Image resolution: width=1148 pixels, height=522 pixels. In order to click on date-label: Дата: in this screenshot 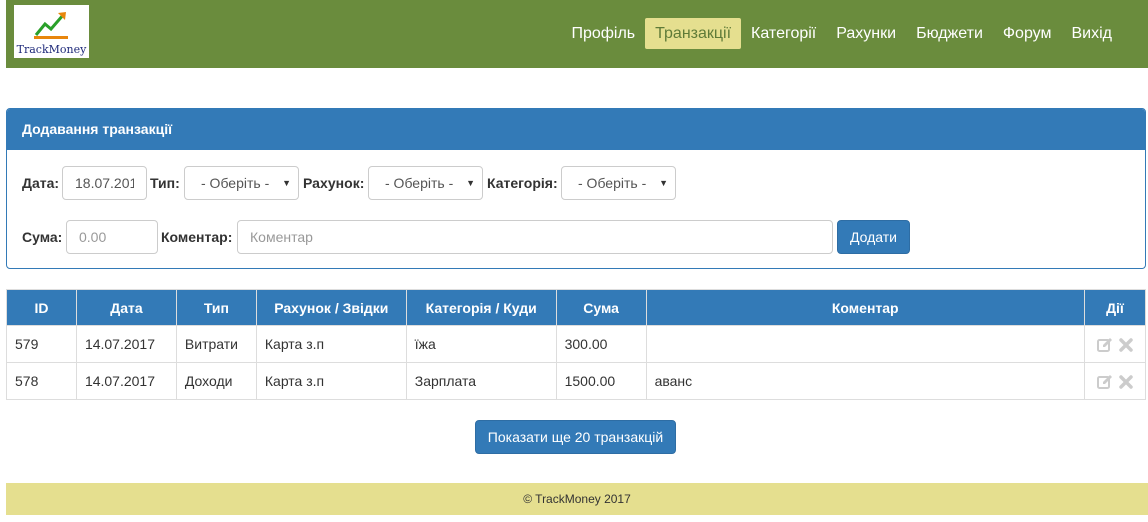, I will do `click(41, 183)`.